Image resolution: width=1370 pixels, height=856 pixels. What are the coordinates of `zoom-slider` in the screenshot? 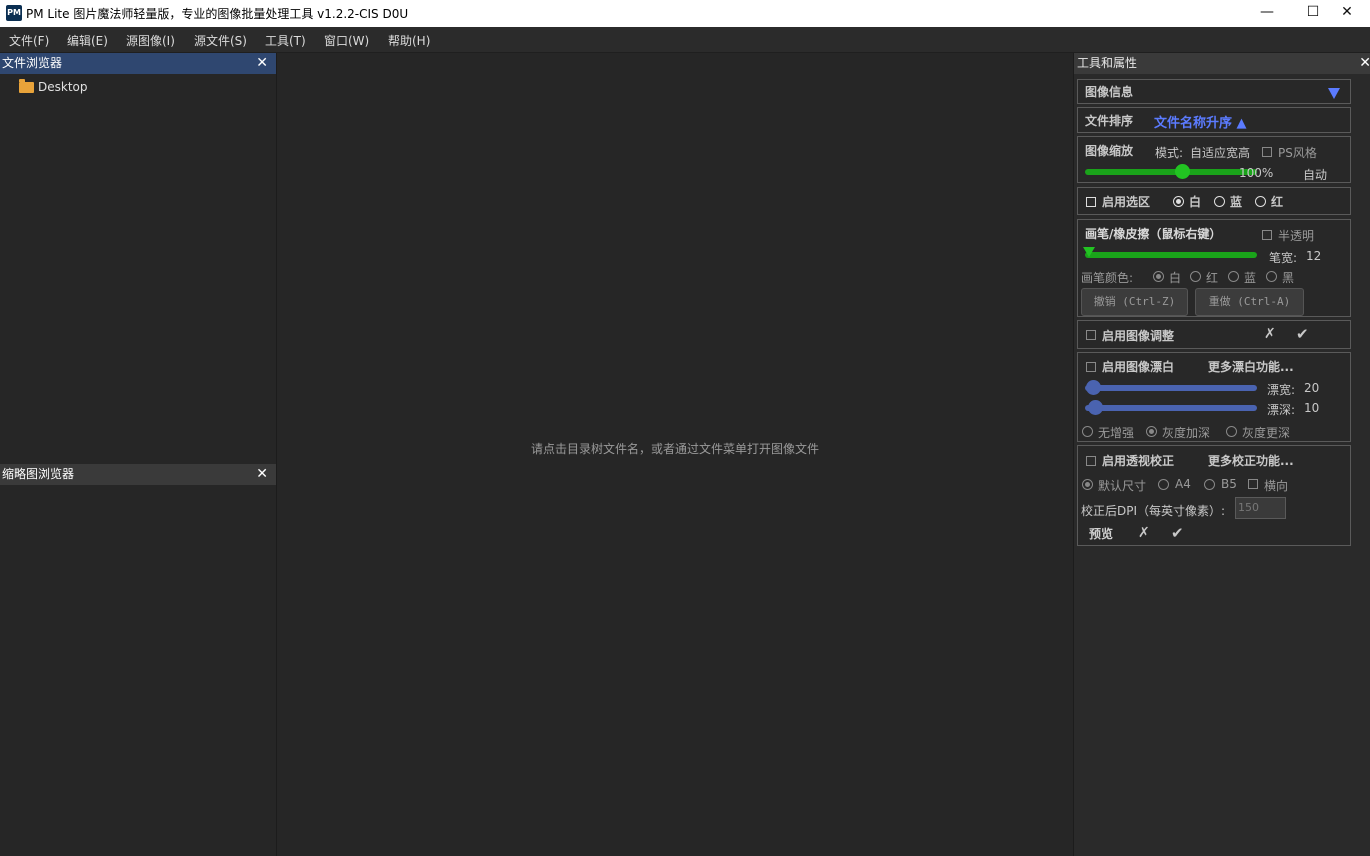 It's located at (1171, 172).